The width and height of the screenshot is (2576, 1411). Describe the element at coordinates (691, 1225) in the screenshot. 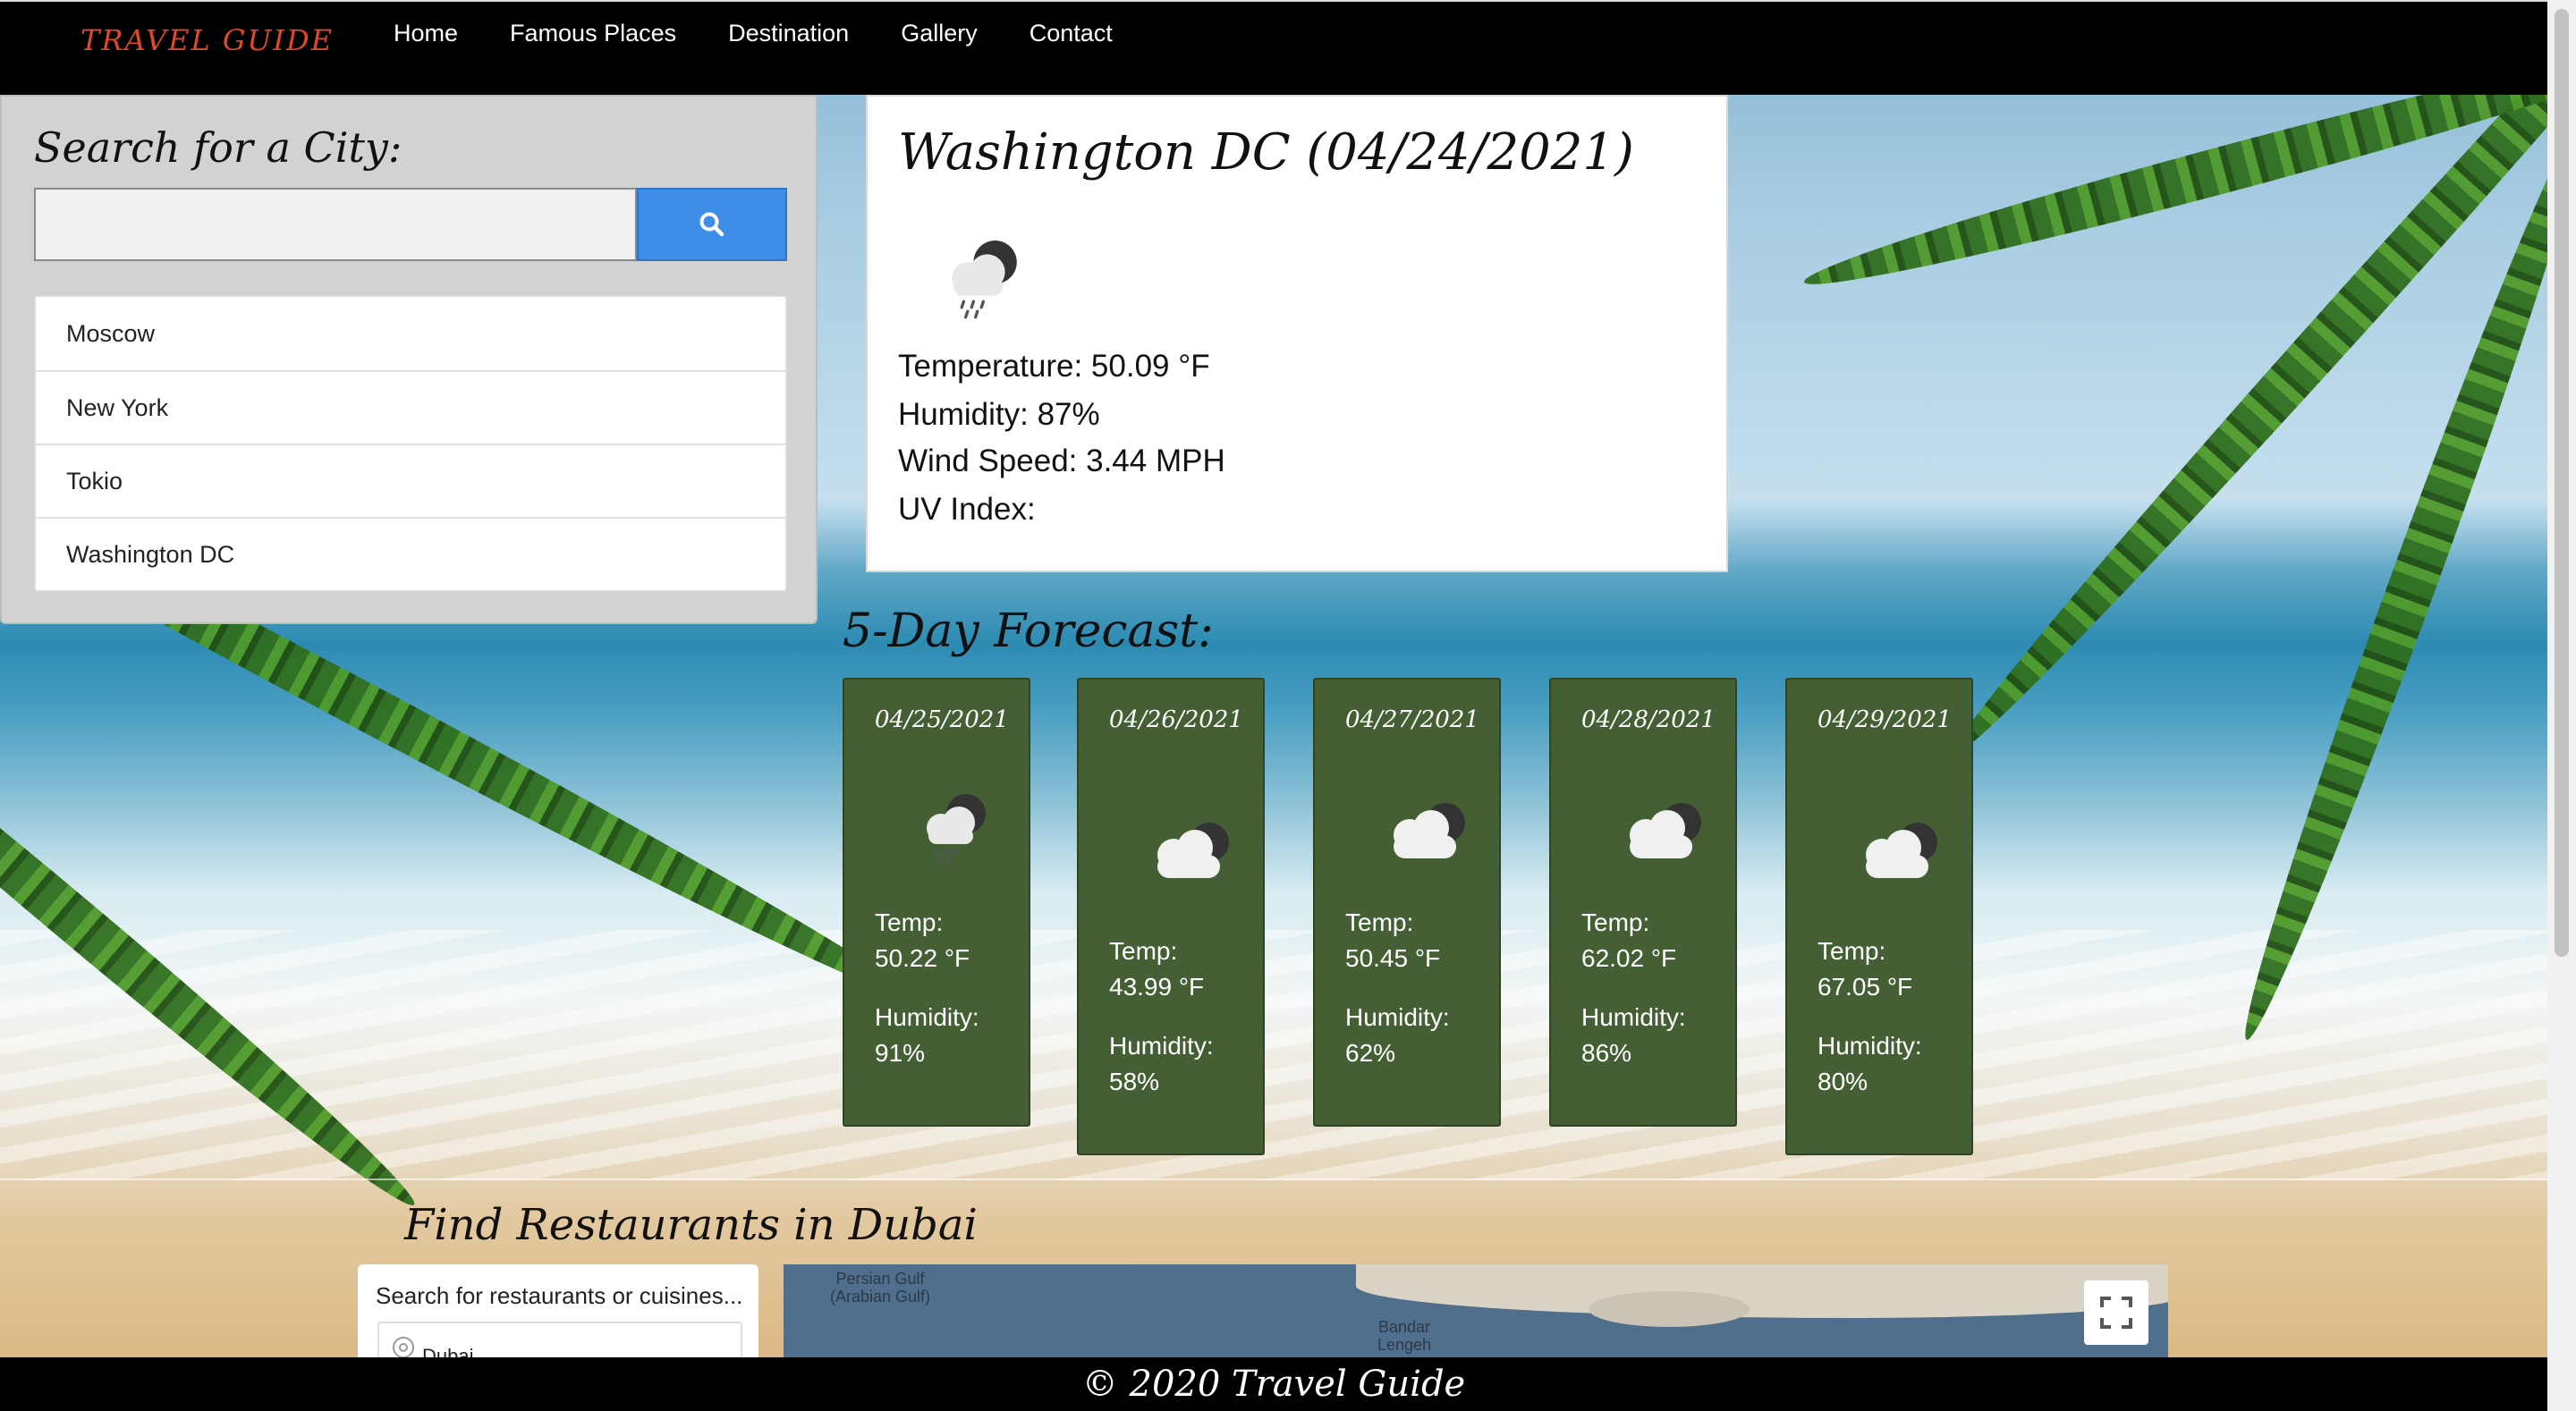

I see `restaurants-title: Find Restaurants in Dubai` at that location.